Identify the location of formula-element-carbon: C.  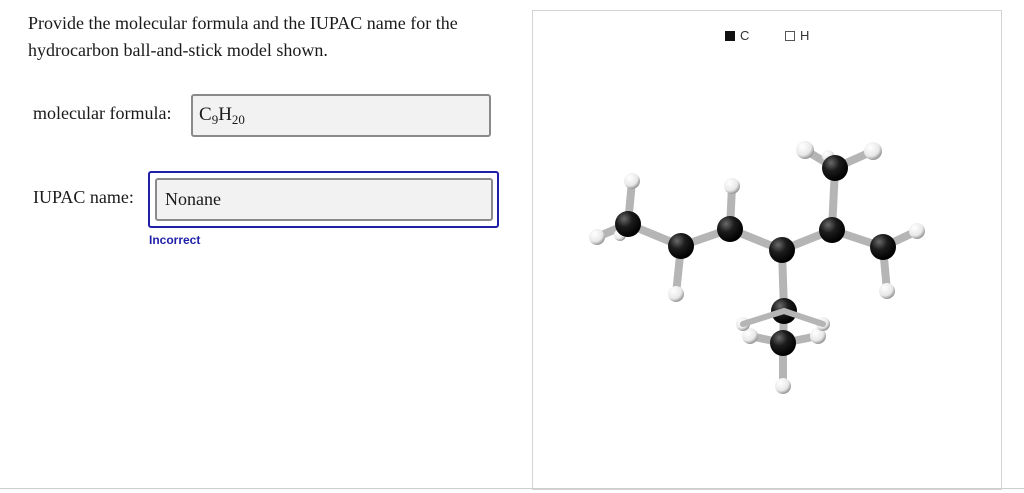
(205, 114).